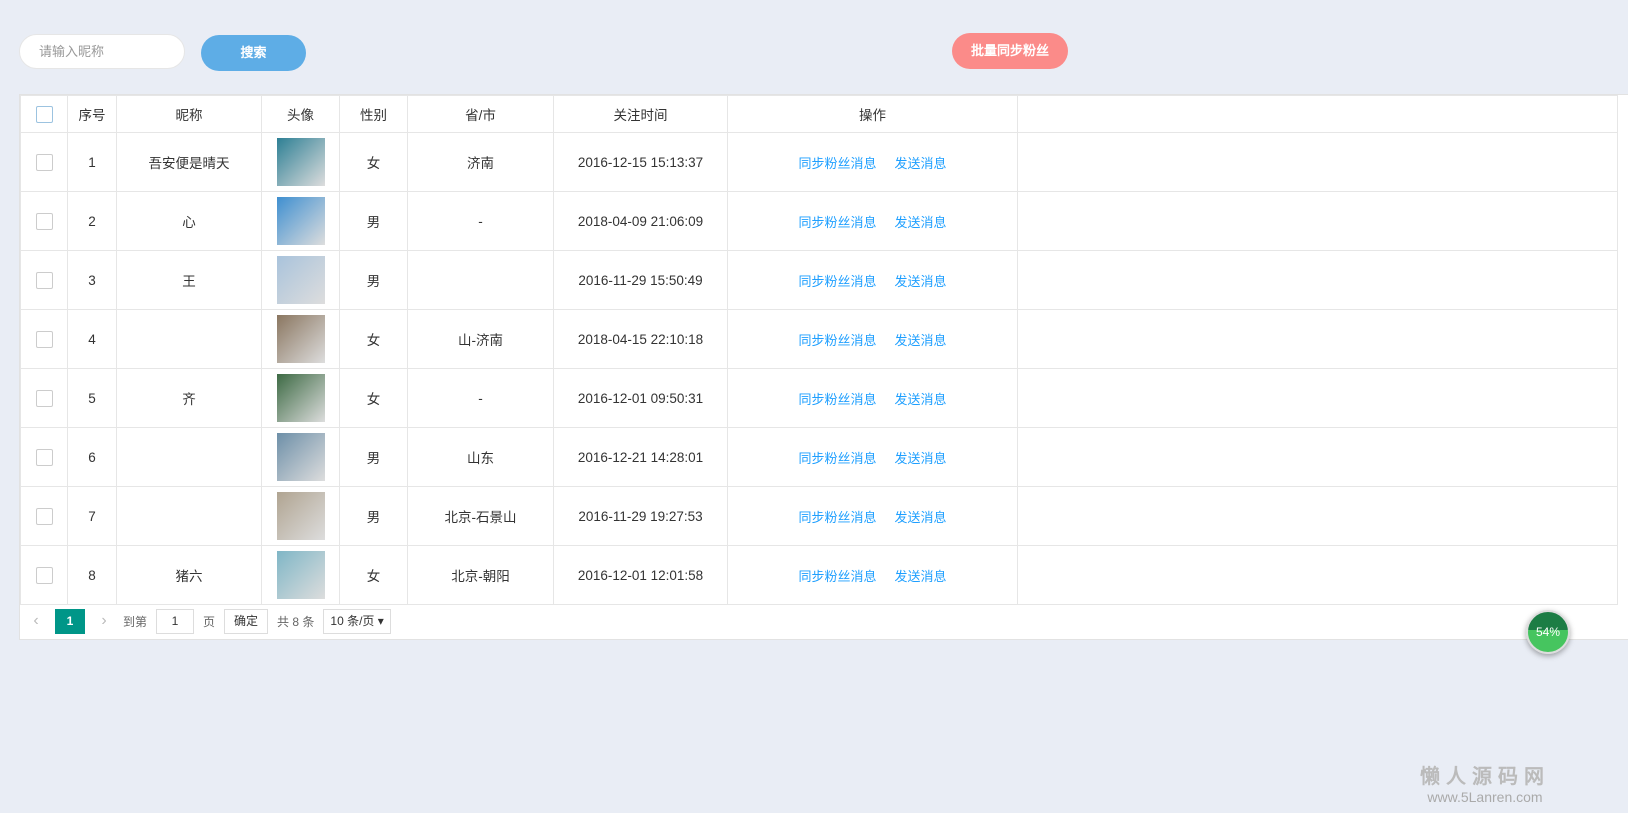 The image size is (1628, 813). I want to click on follow-time: 2018-04-15 22:10:18, so click(640, 339).